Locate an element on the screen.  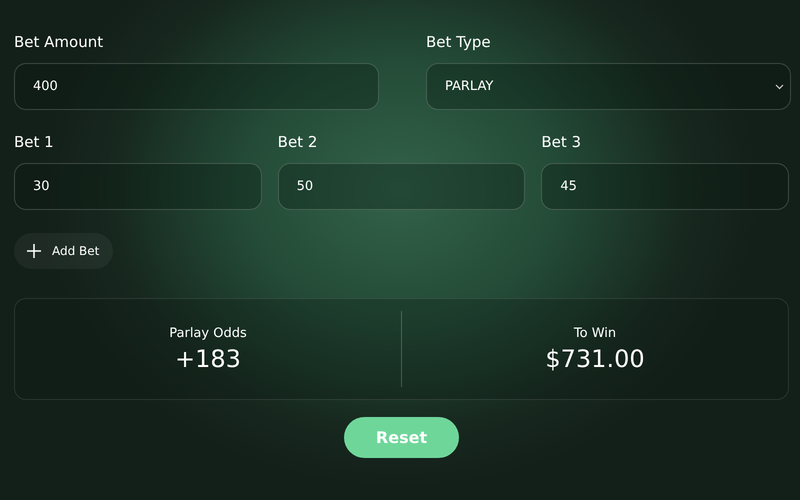
result-label: To Win is located at coordinates (595, 333).